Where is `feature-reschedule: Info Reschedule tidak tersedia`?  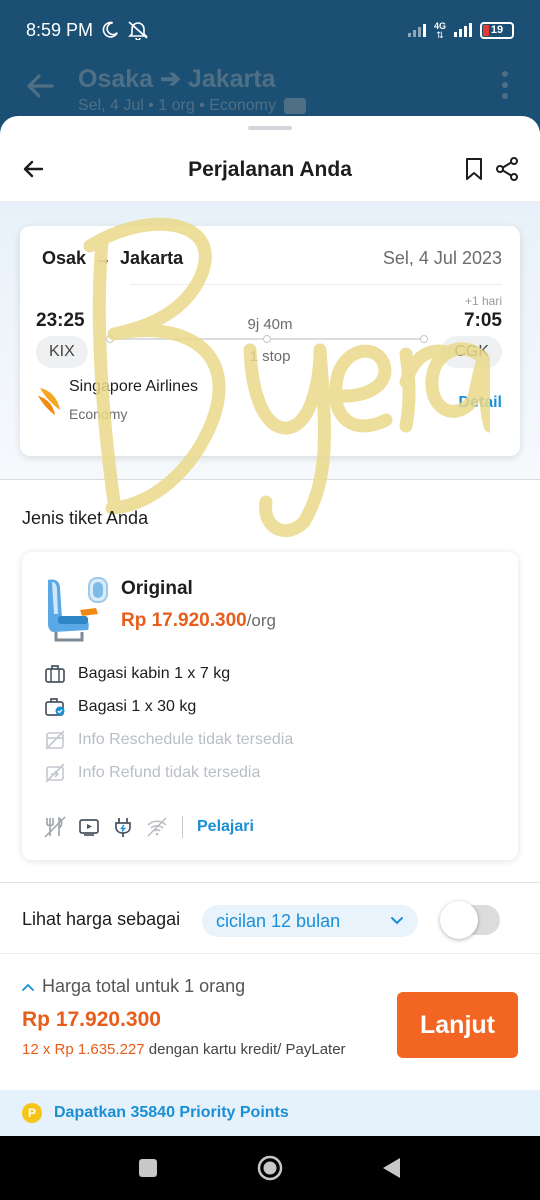 feature-reschedule: Info Reschedule tidak tersedia is located at coordinates (168, 740).